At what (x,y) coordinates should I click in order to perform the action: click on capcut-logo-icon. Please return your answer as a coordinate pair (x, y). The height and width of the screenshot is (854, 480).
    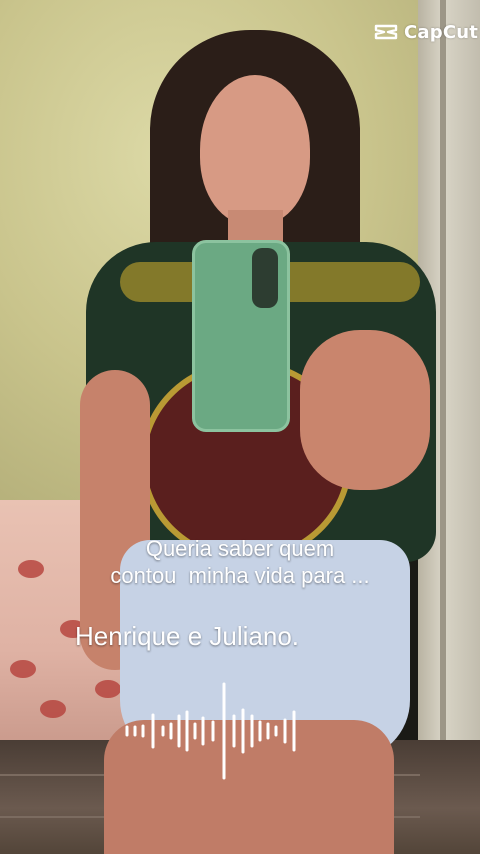
    Looking at the image, I should click on (386, 32).